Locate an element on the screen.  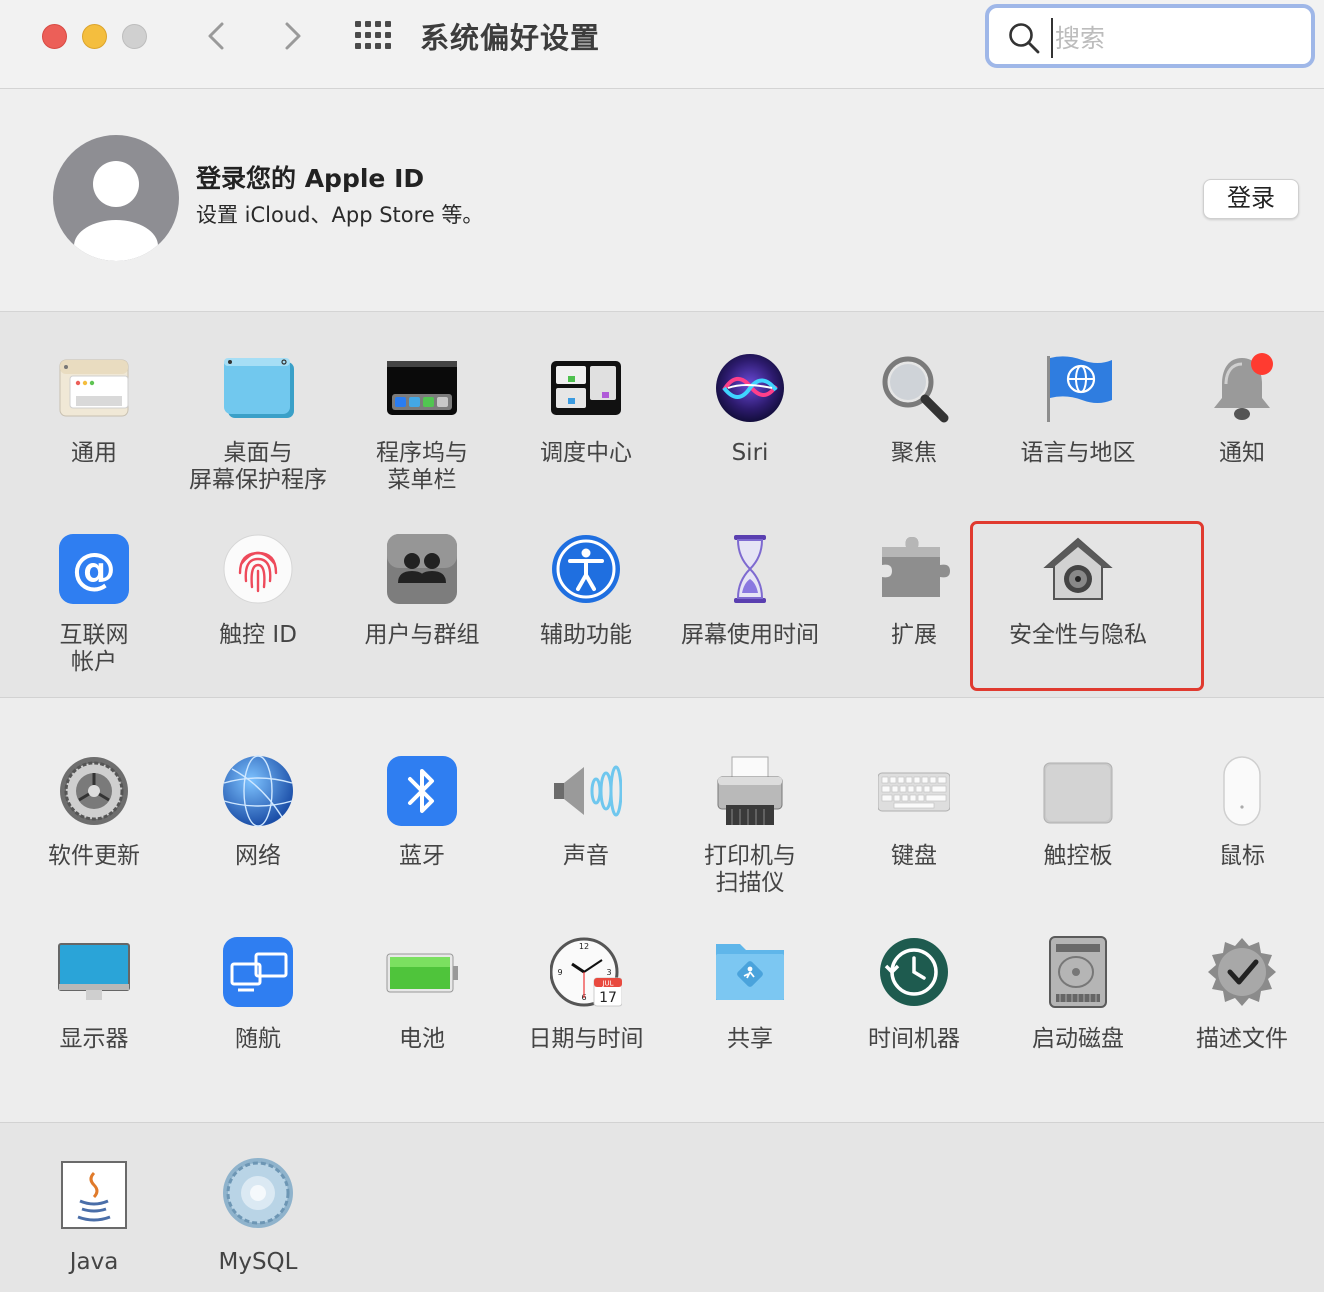
pane-label: 描述文件 is located at coordinates (1242, 1039).